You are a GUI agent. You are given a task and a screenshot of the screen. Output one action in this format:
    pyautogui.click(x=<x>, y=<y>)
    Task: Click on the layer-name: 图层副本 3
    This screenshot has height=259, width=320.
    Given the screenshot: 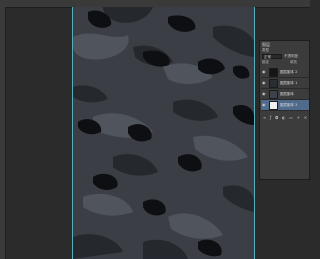 What is the action you would take?
    pyautogui.click(x=289, y=105)
    